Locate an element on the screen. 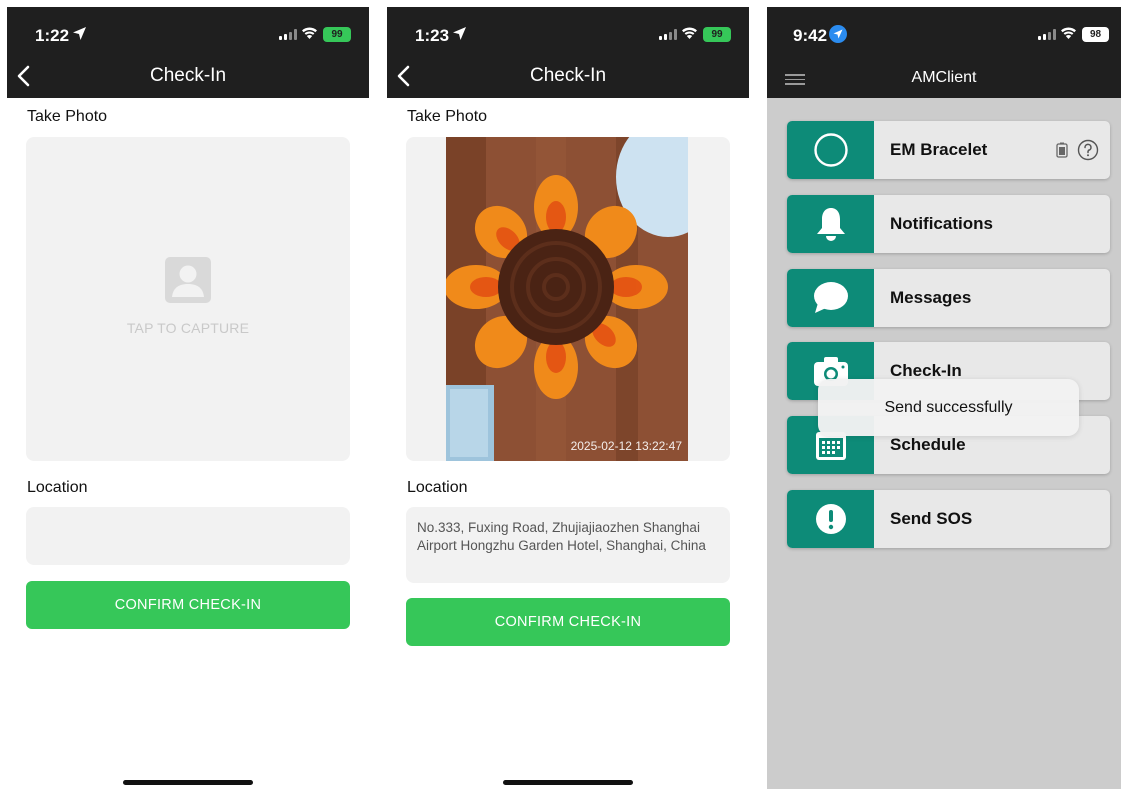 Image resolution: width=1121 pixels, height=789 pixels. menu-item-send-sos: Send SOS is located at coordinates (948, 519).